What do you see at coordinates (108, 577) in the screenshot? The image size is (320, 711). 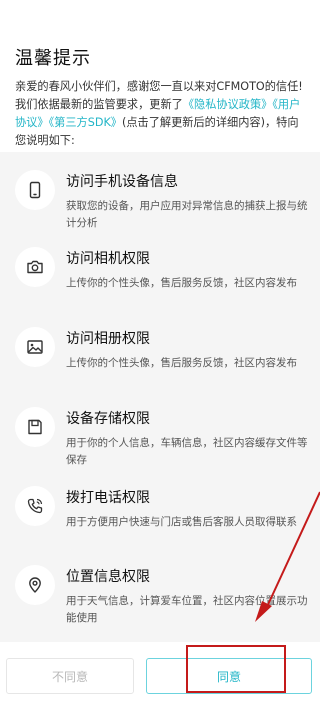 I see `permission-title: 位置信息权限` at bounding box center [108, 577].